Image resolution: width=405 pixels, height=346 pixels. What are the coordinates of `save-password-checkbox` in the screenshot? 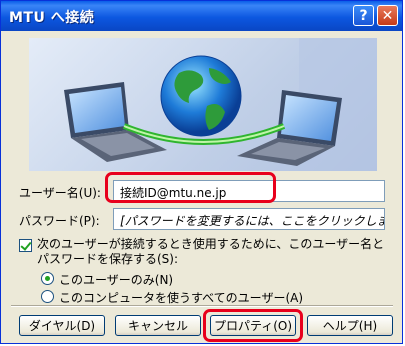 It's located at (25, 245).